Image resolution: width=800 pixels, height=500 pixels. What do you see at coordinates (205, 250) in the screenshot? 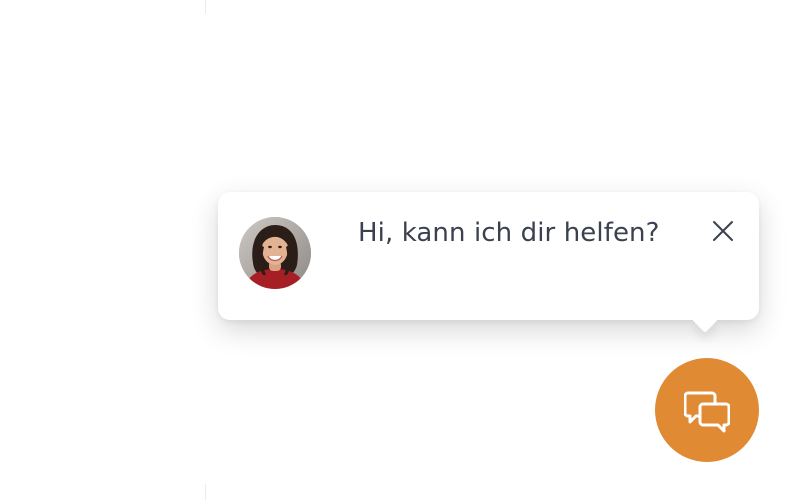
I see `divider` at bounding box center [205, 250].